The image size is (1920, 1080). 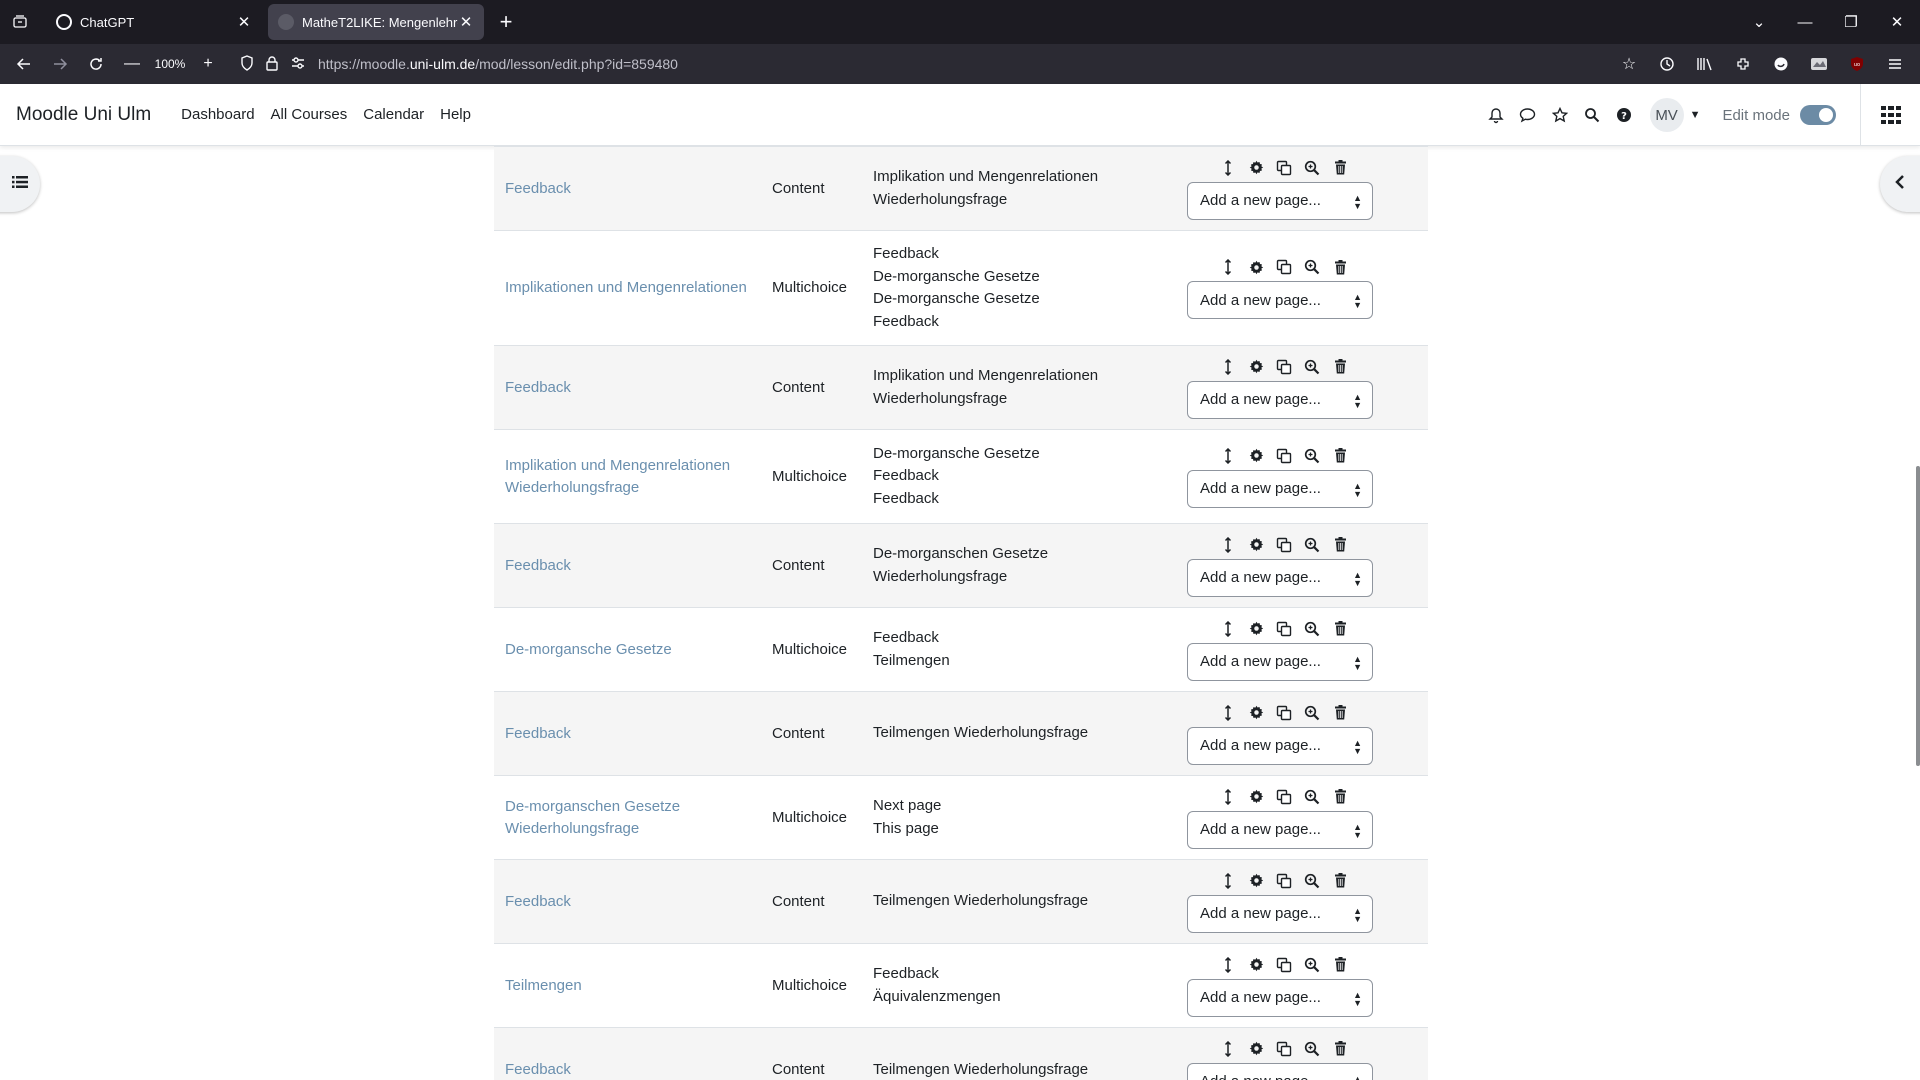 What do you see at coordinates (1666, 115) in the screenshot?
I see `user-avatar: MV` at bounding box center [1666, 115].